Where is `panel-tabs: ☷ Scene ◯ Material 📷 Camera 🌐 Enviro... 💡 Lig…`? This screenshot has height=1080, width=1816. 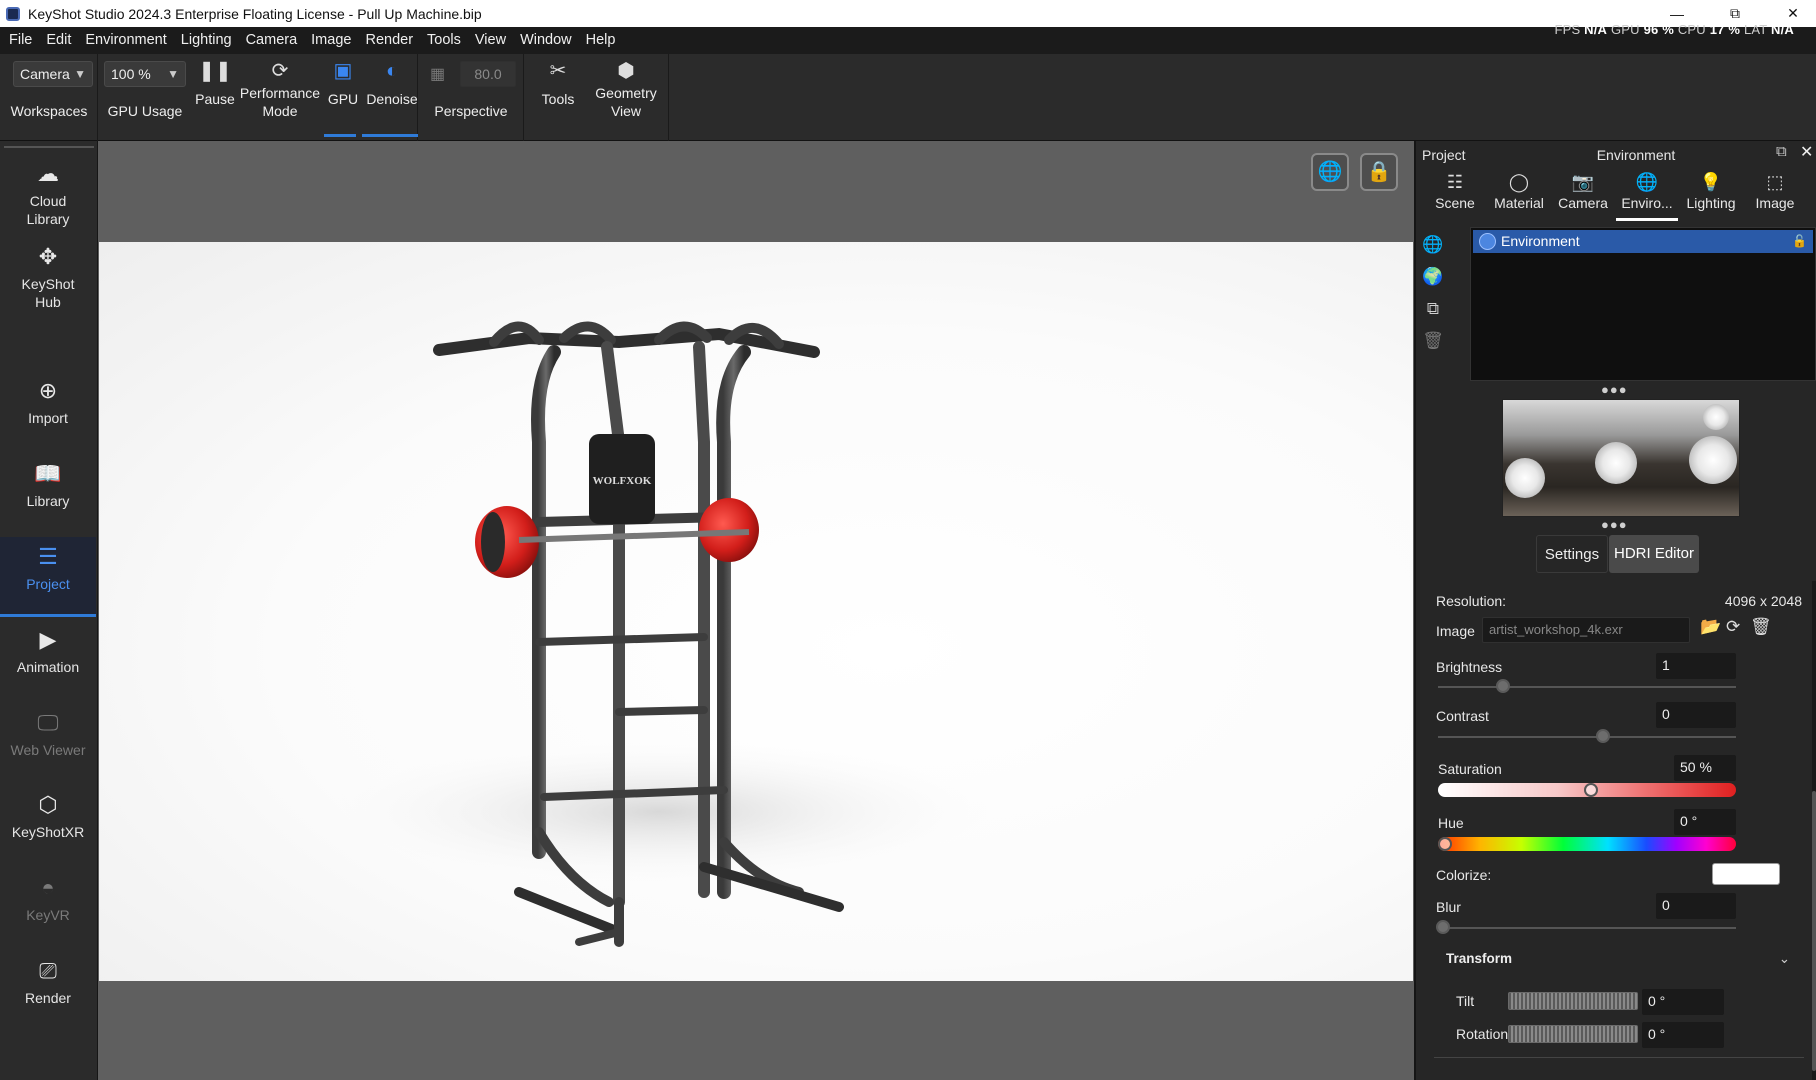
panel-tabs: ☷ Scene ◯ Material 📷 Camera 🌐 Enviro... 💡 Lig… is located at coordinates (1616, 195).